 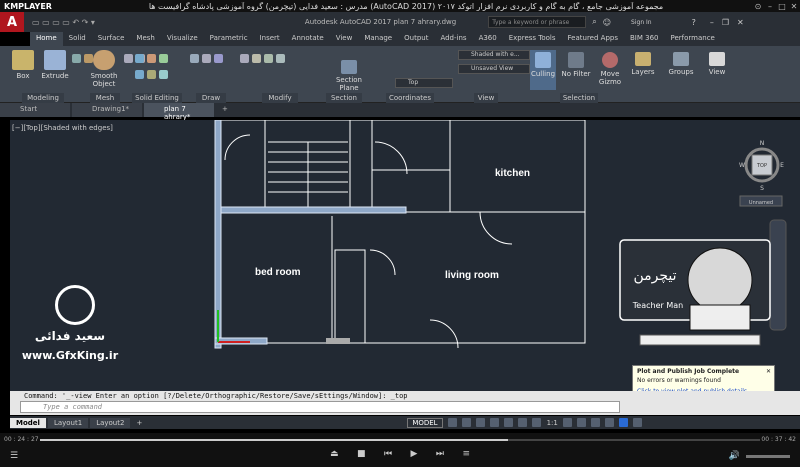 What do you see at coordinates (782, 6) in the screenshot?
I see `maximize-icon: □` at bounding box center [782, 6].